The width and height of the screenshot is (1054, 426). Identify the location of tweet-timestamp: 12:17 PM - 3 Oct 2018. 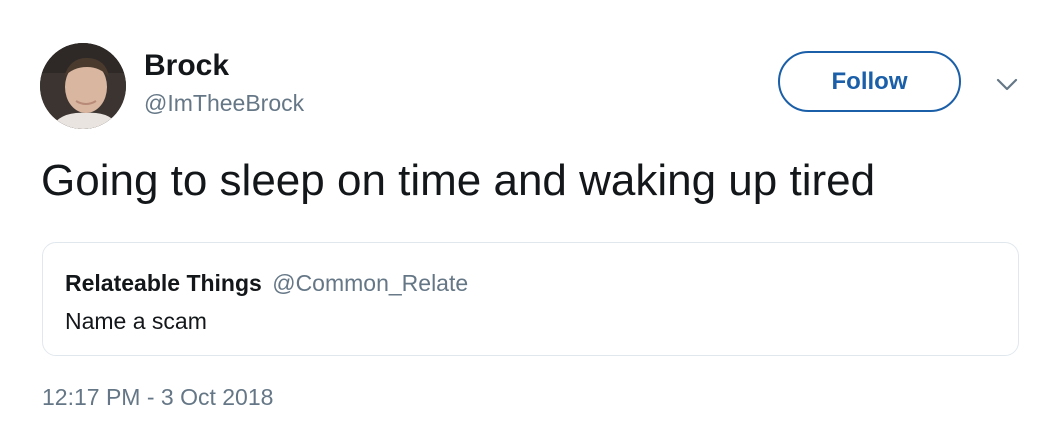
(157, 397).